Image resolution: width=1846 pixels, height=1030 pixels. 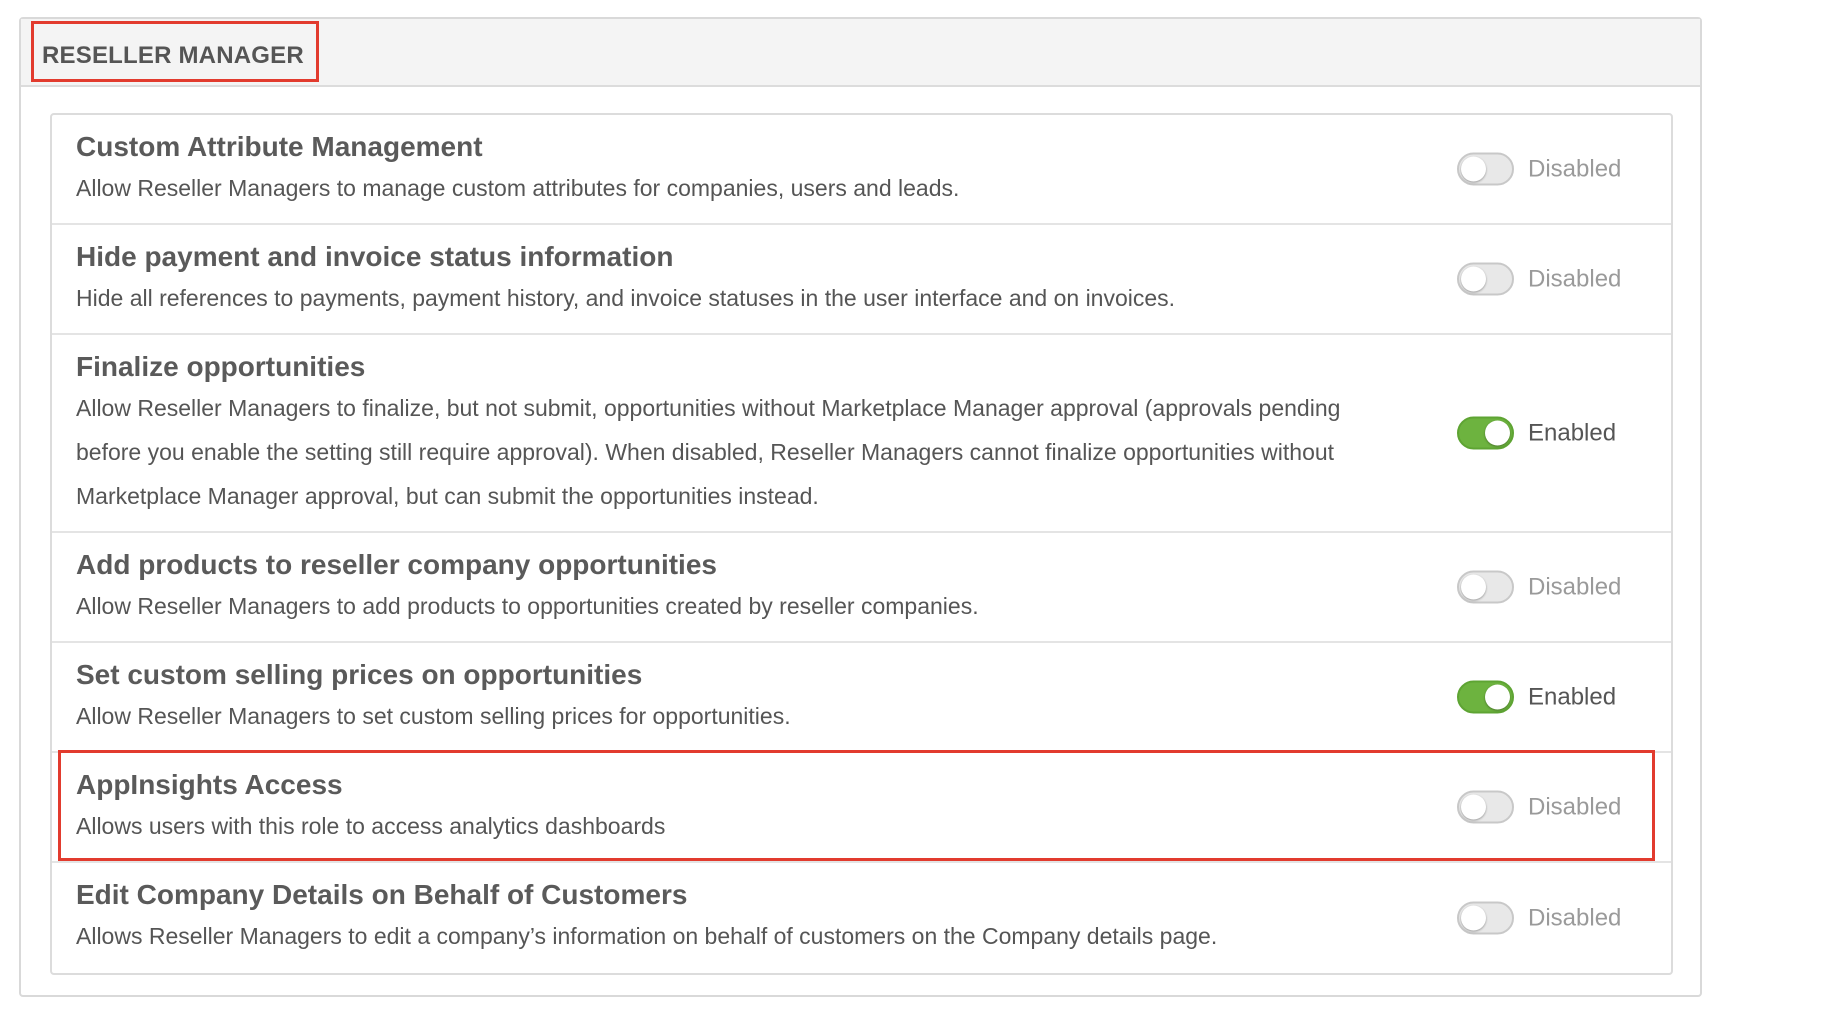 I want to click on setting-title: Custom Attribute Management, so click(x=279, y=146).